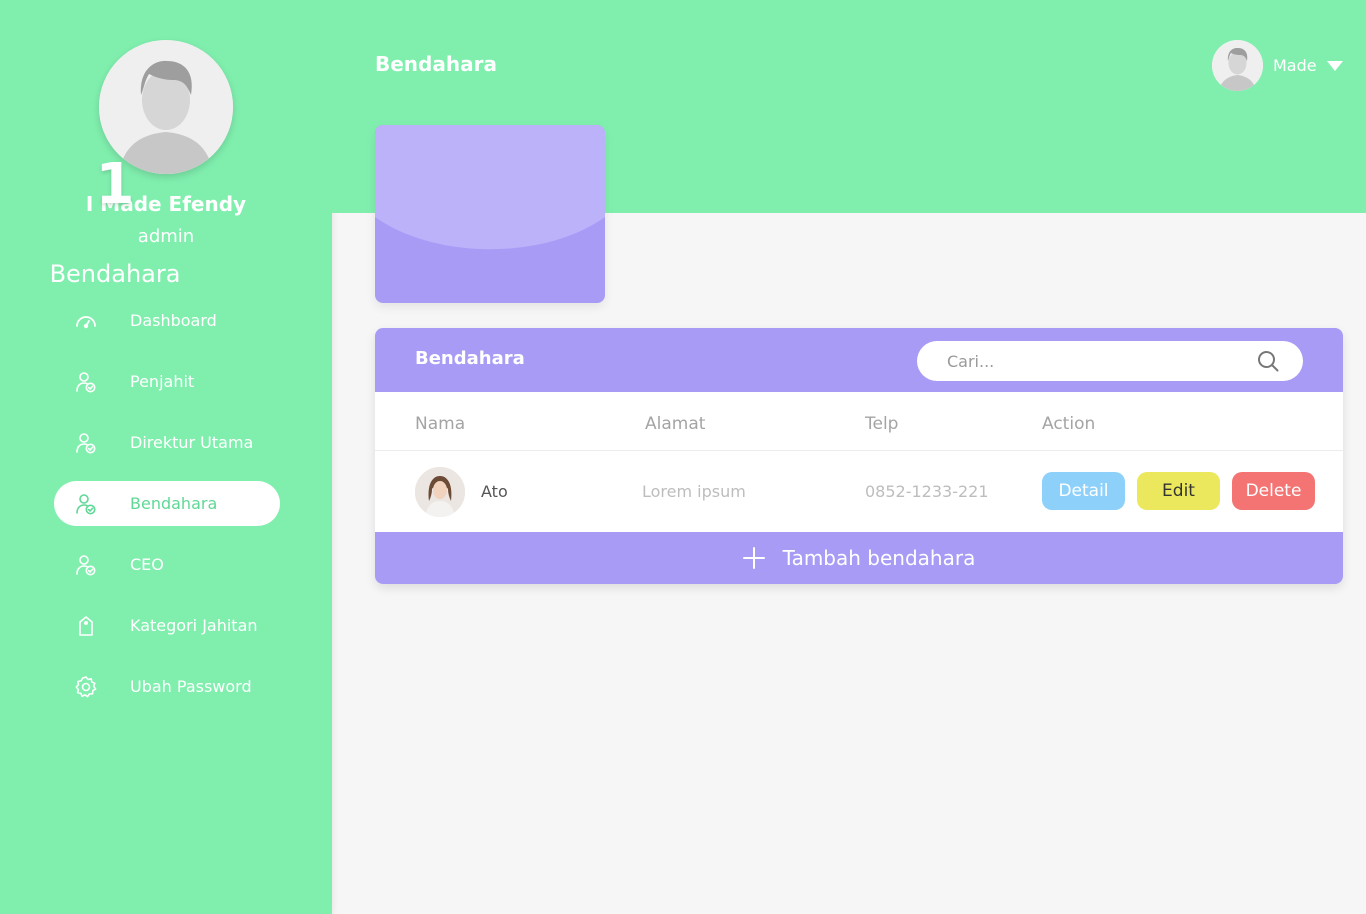 The width and height of the screenshot is (1366, 914). Describe the element at coordinates (86, 626) in the screenshot. I see `tag-icon` at that location.